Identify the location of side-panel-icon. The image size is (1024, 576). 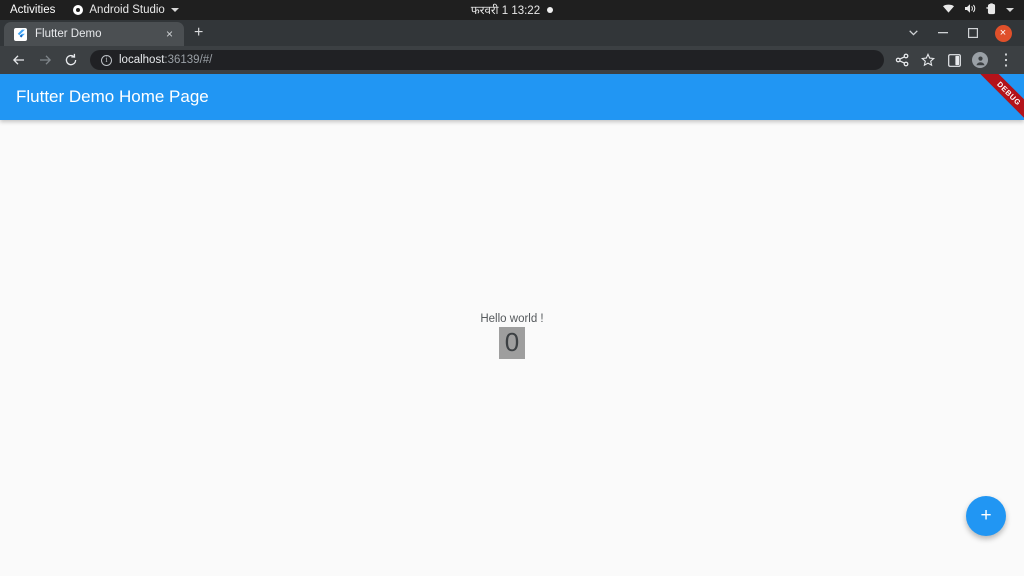
(954, 60).